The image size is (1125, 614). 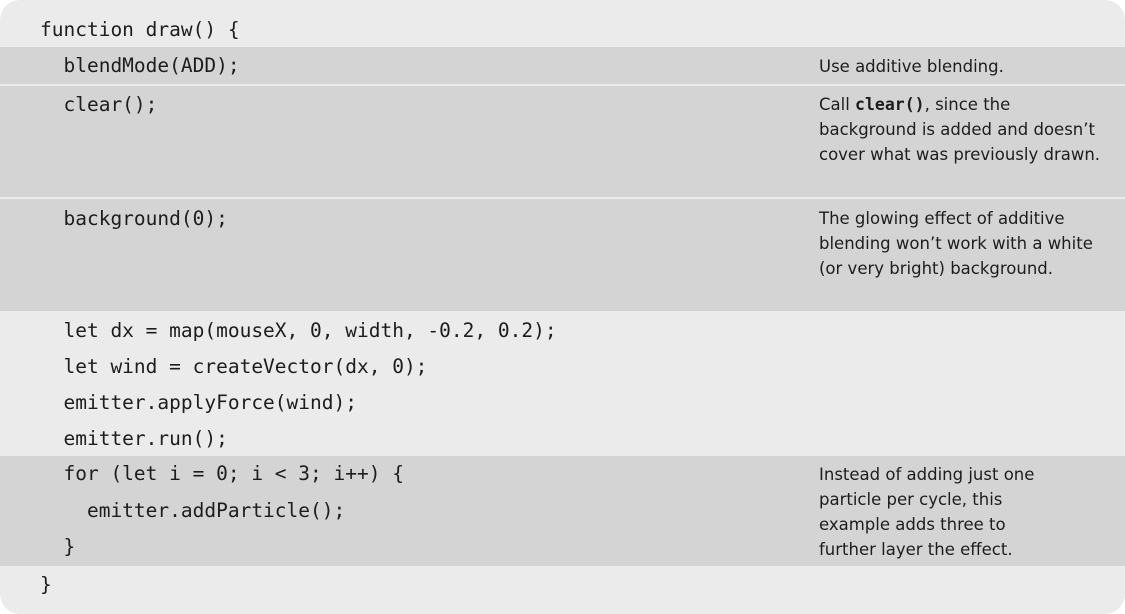 What do you see at coordinates (837, 104) in the screenshot?
I see `annotation-clear-prefix: Call` at bounding box center [837, 104].